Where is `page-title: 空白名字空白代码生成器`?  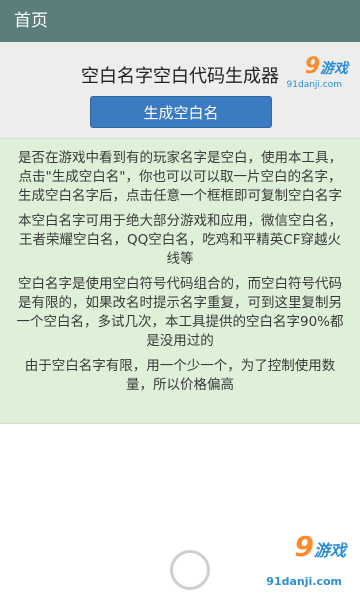
page-title: 空白名字空白代码生成器 is located at coordinates (180, 76).